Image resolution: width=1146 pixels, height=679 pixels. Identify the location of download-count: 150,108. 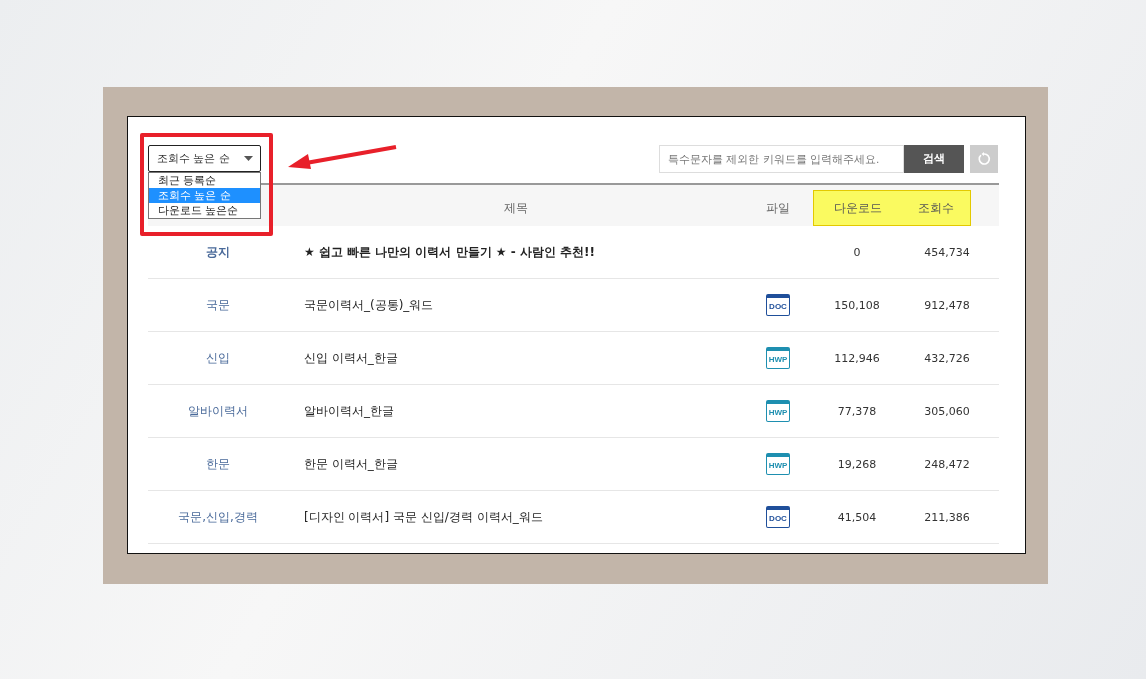
(857, 305).